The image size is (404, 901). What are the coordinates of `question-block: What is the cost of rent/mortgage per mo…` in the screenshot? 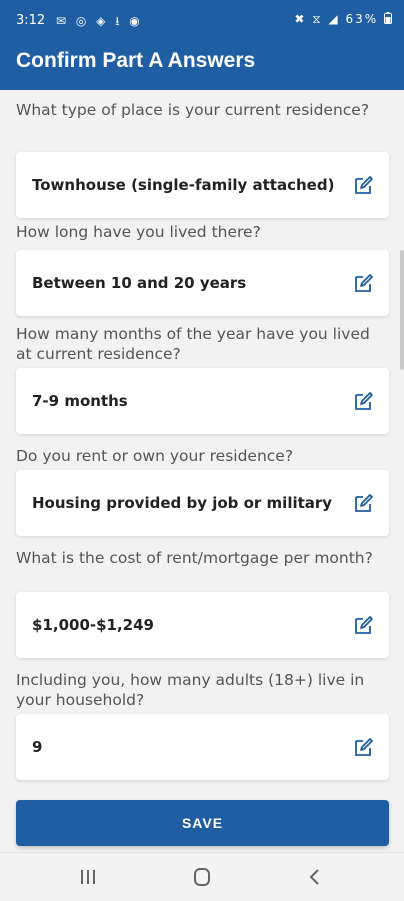 It's located at (202, 603).